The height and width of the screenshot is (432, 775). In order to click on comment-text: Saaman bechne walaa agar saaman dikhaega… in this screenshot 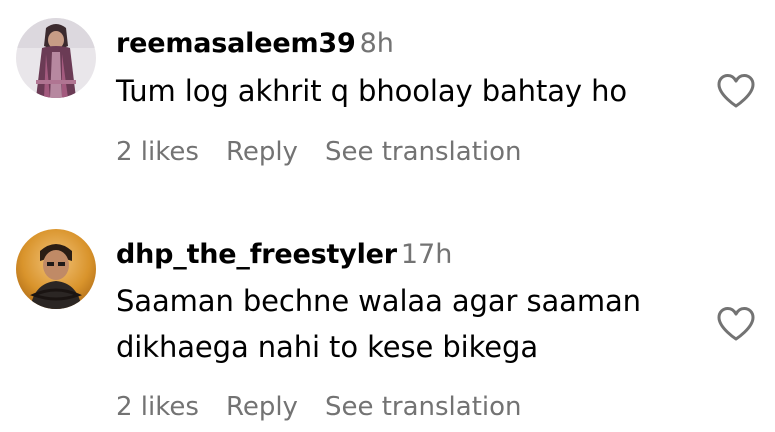, I will do `click(378, 324)`.